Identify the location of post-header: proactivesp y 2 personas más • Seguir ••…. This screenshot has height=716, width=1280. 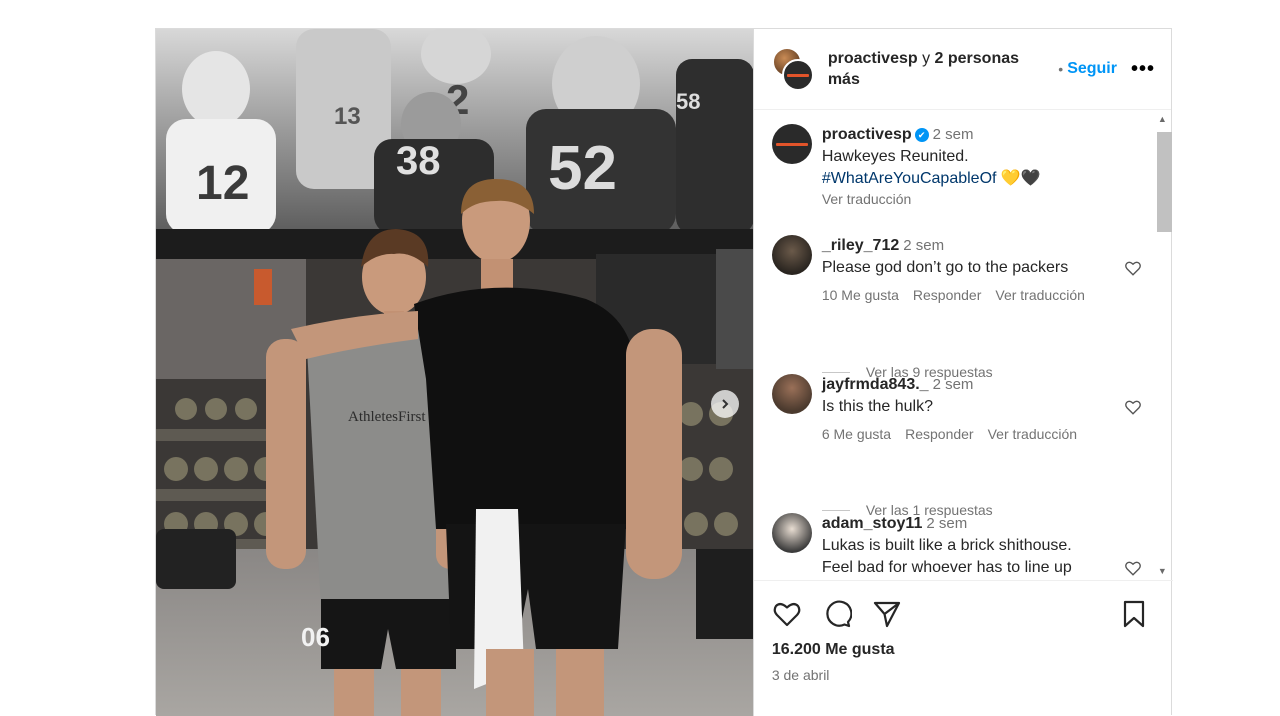
(962, 69).